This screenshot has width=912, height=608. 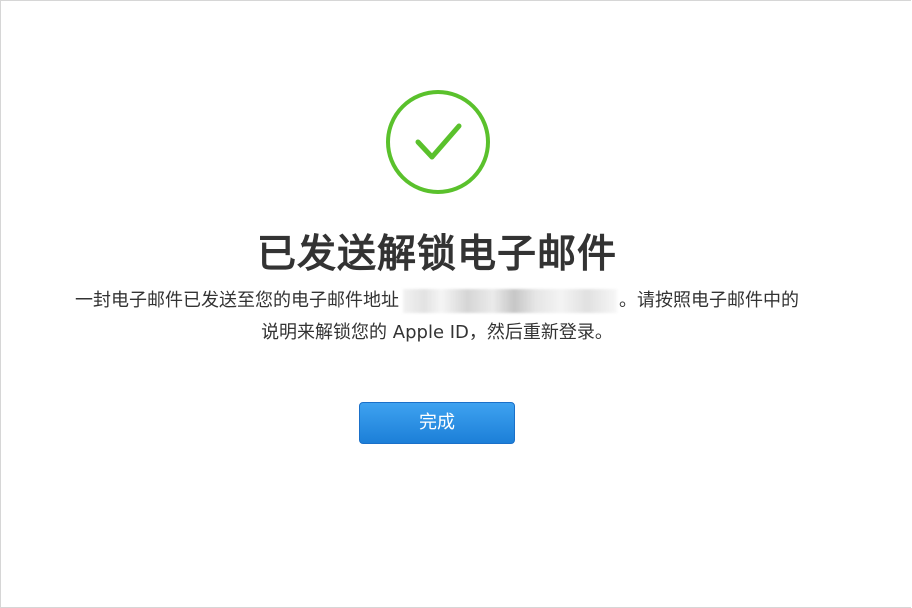 I want to click on redacted-email-address, so click(x=510, y=301).